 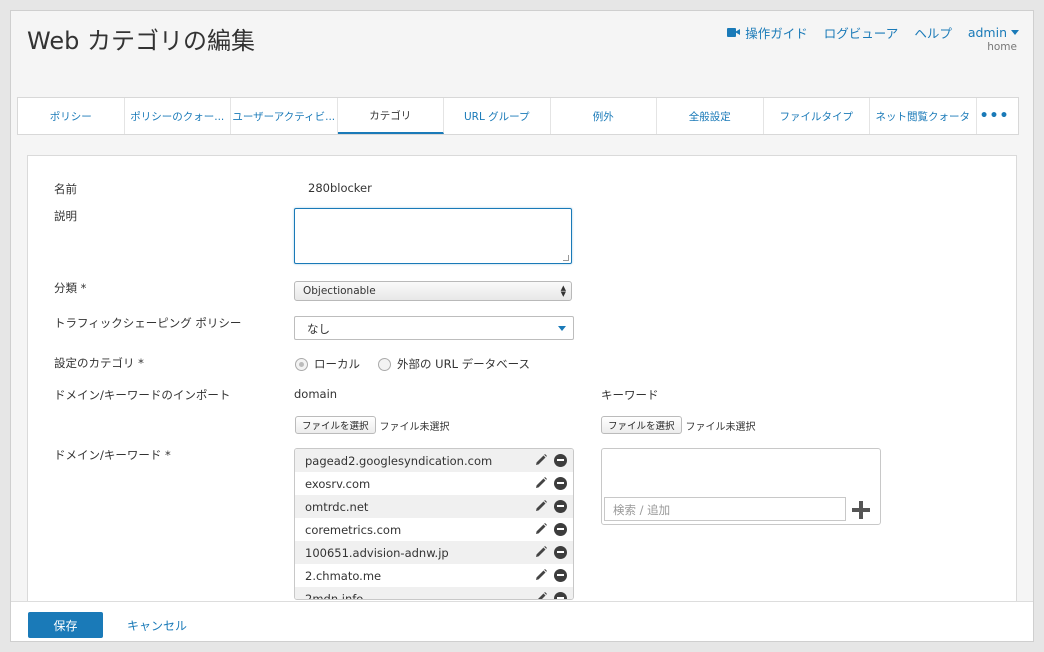 I want to click on name-label: 名前, so click(x=65, y=189).